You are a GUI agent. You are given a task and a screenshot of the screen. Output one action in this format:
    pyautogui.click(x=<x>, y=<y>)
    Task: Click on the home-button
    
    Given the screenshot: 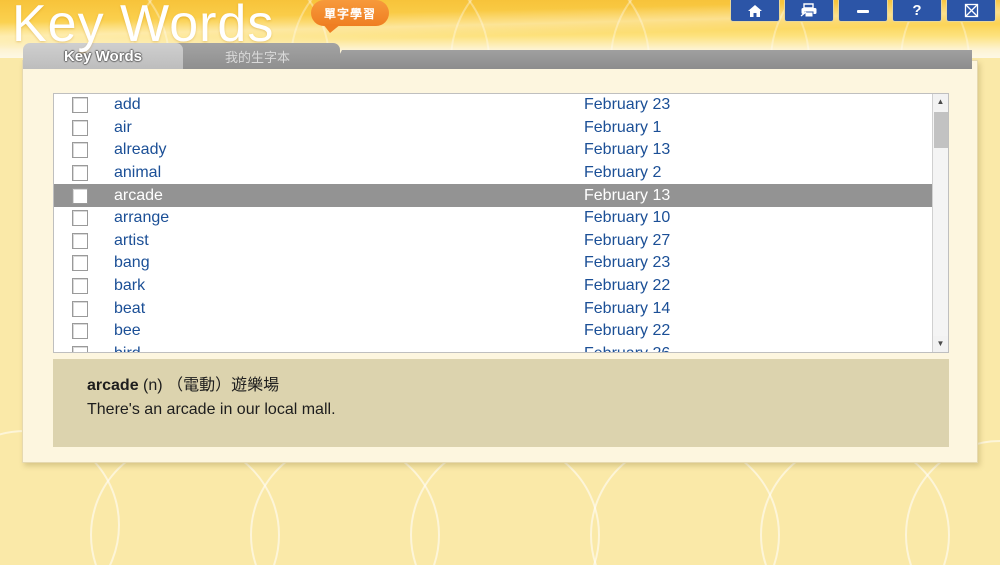 What is the action you would take?
    pyautogui.click(x=755, y=11)
    